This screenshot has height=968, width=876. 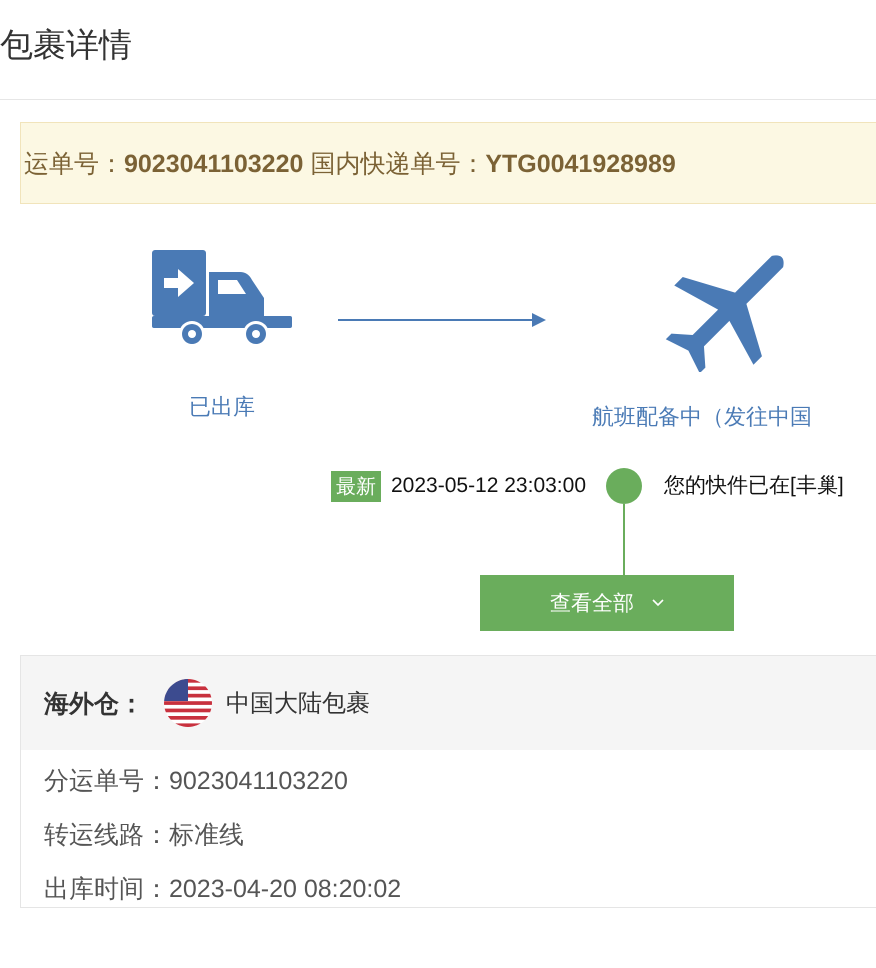 I want to click on flag-icon, so click(x=188, y=703).